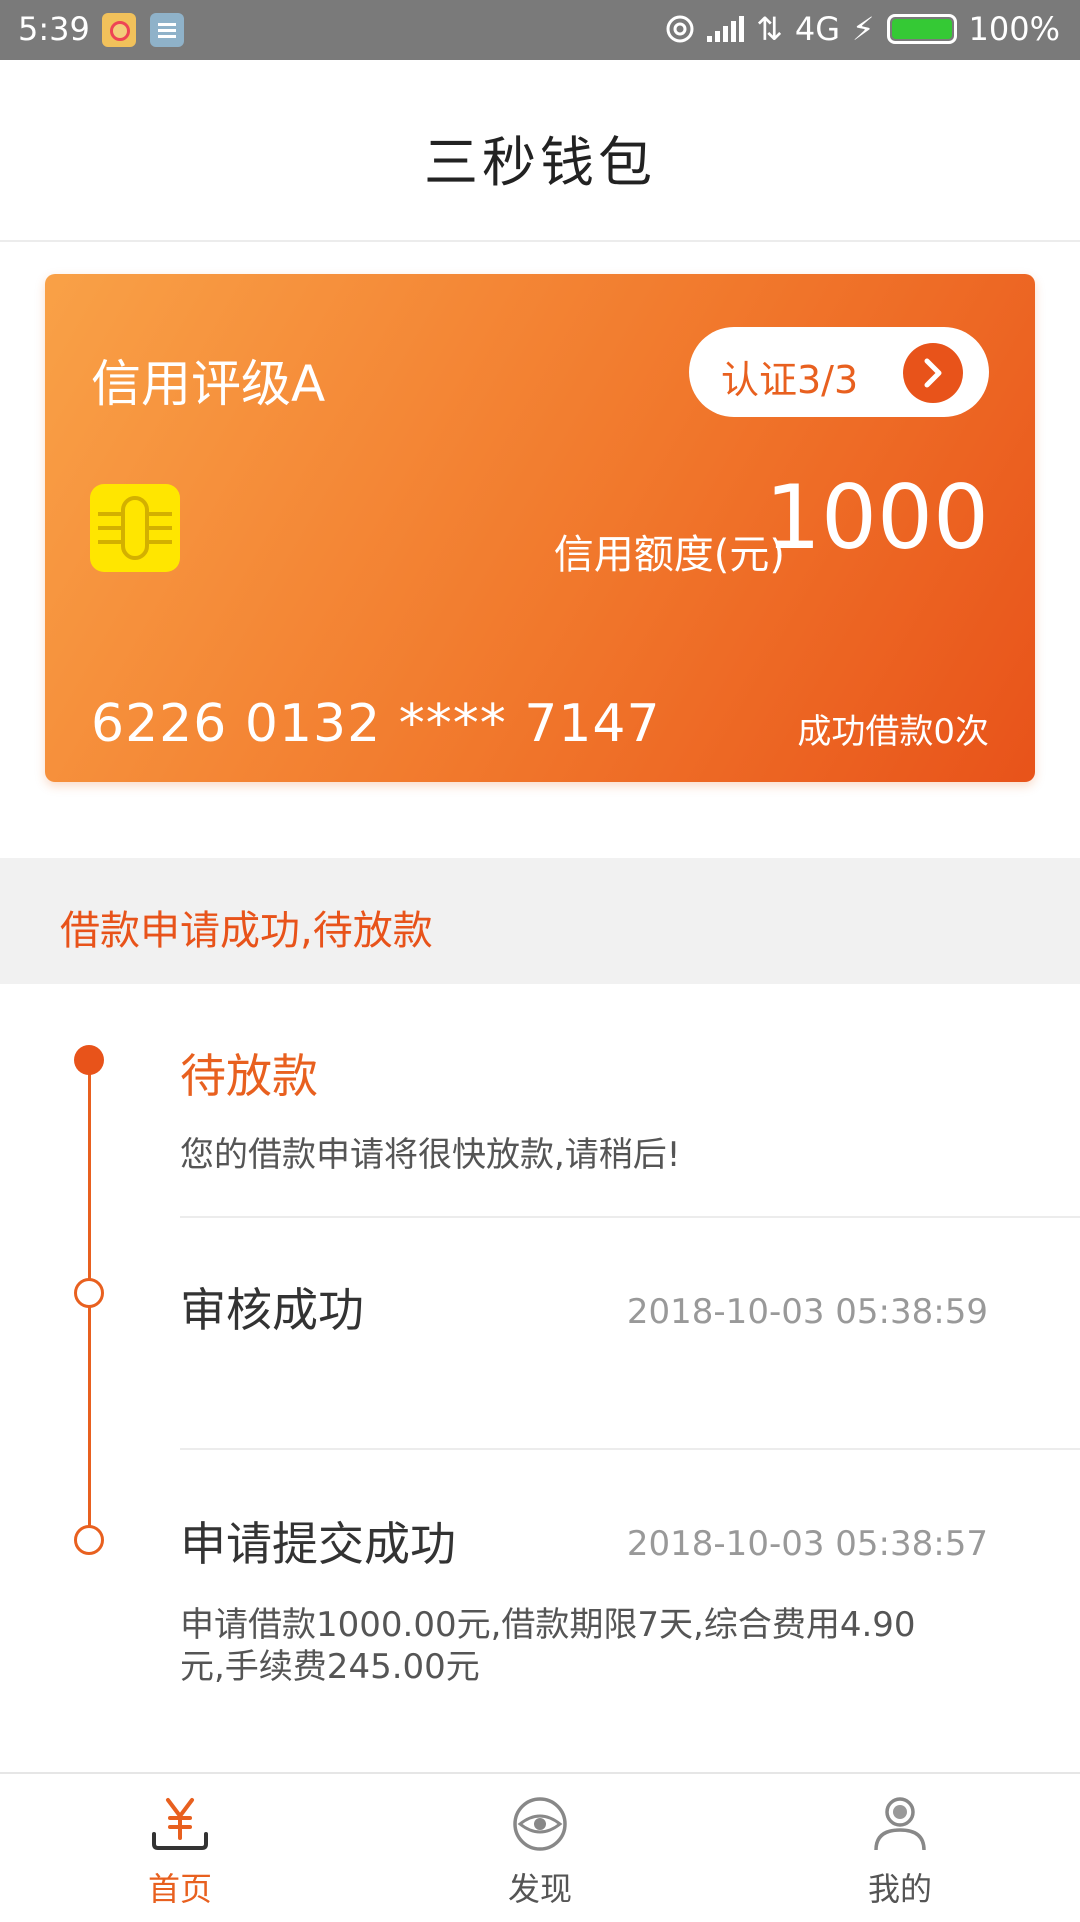 This screenshot has height=1922, width=1080. What do you see at coordinates (208, 384) in the screenshot?
I see `credit-rating: 信用评级A` at bounding box center [208, 384].